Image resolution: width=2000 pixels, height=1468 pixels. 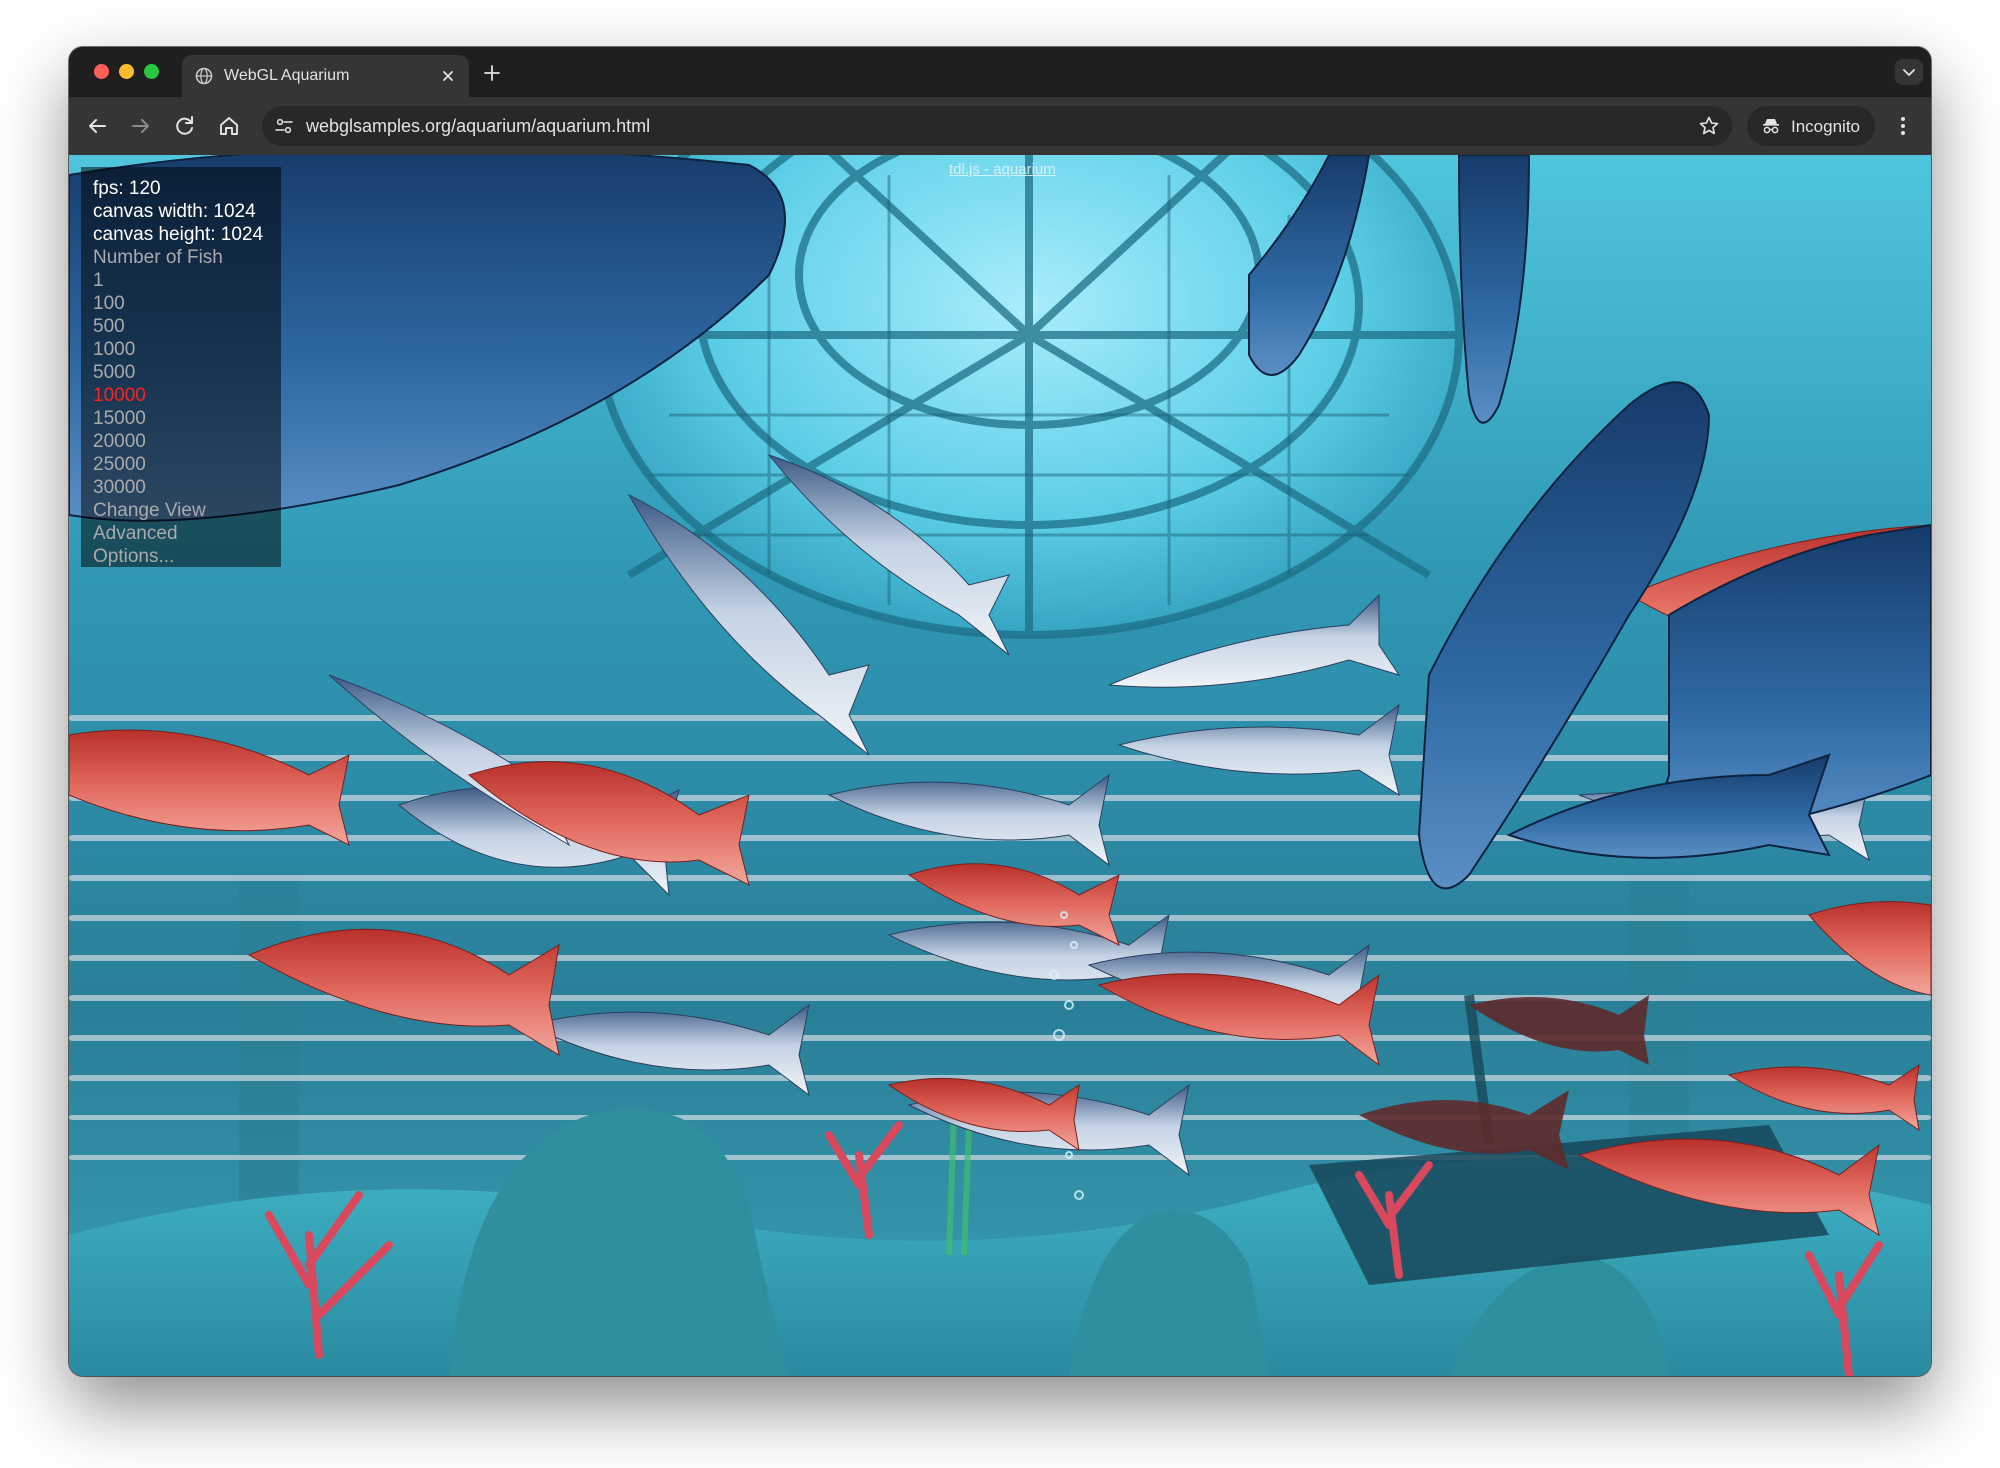 I want to click on fish-option-15000: 15000, so click(x=178, y=418).